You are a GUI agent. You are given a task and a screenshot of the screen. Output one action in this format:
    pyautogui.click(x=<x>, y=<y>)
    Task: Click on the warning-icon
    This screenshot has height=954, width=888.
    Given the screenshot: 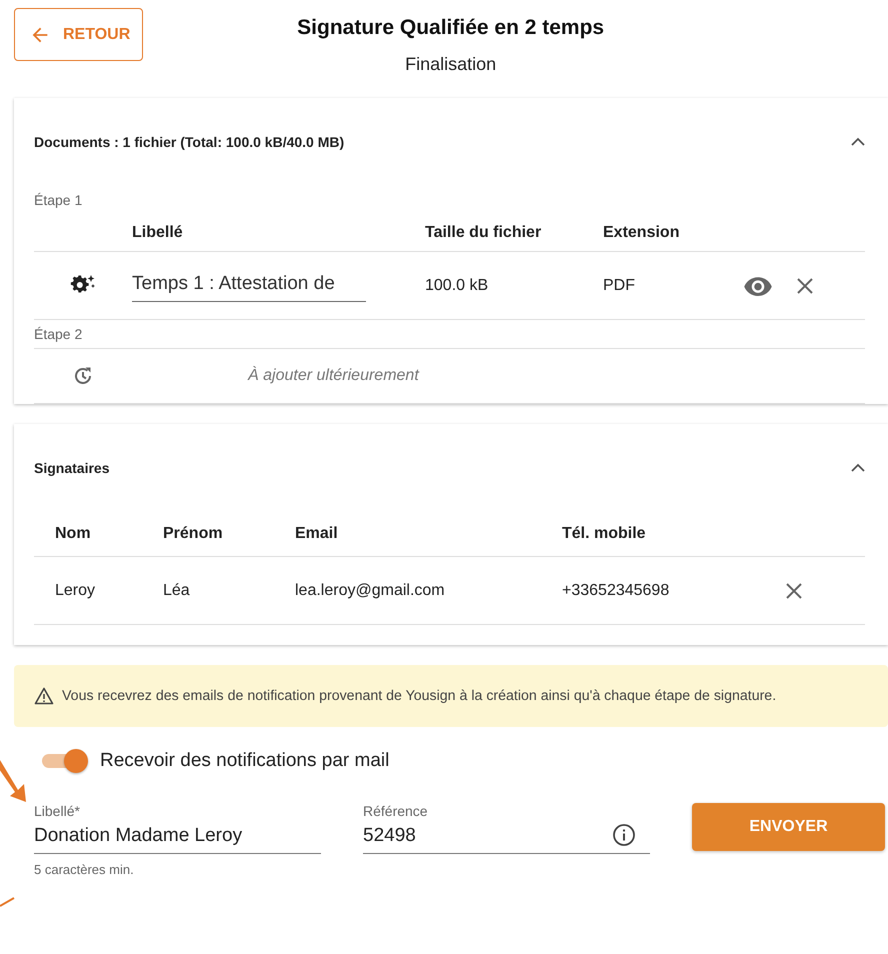 What is the action you would take?
    pyautogui.click(x=44, y=696)
    